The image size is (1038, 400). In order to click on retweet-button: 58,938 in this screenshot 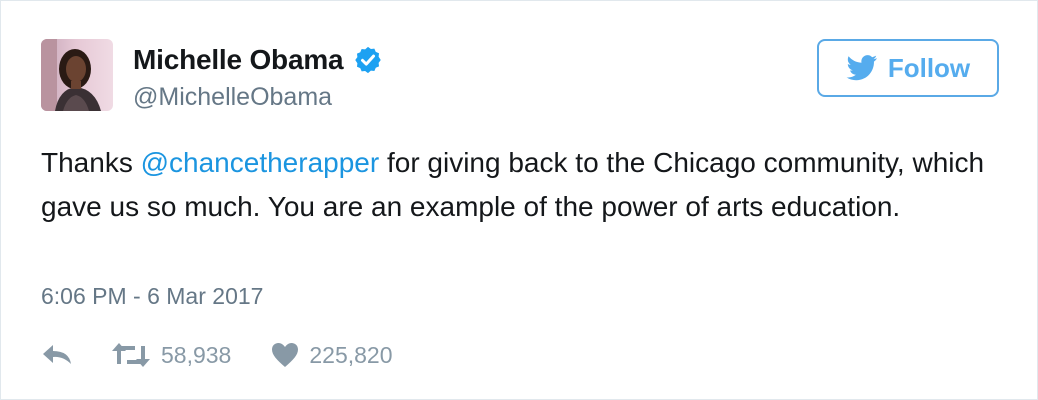, I will do `click(171, 355)`.